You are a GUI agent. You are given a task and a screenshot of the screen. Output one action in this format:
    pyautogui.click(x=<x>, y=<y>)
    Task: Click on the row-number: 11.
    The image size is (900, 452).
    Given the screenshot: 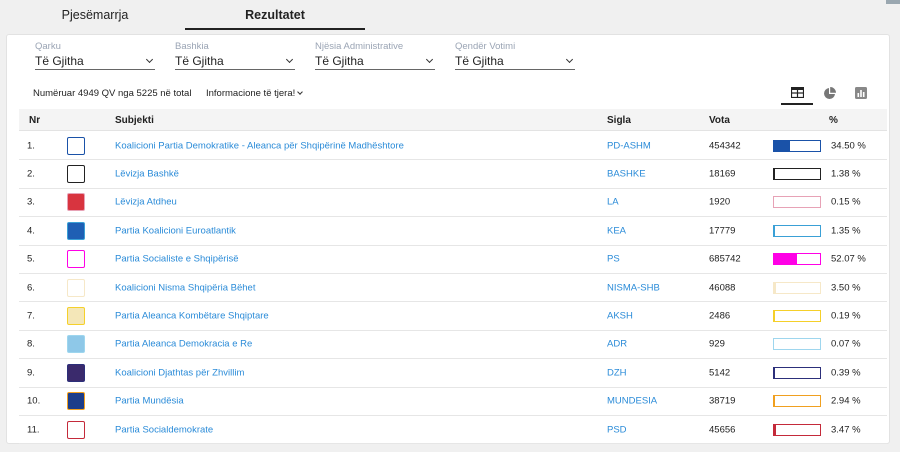 What is the action you would take?
    pyautogui.click(x=33, y=430)
    